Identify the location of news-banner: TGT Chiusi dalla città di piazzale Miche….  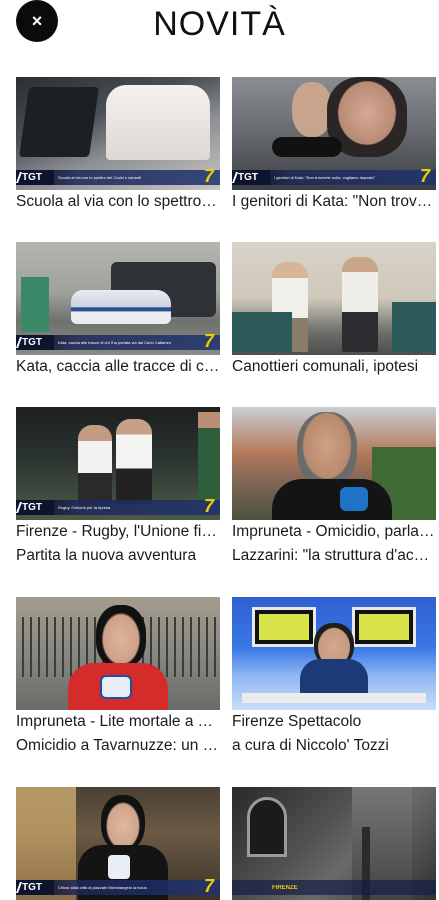
(118, 887).